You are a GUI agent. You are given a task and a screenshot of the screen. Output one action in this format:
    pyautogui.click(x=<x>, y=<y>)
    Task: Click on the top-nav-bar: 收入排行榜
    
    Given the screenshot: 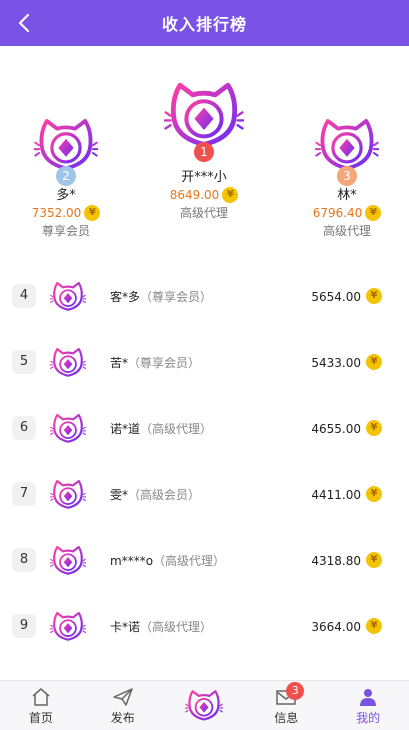 What is the action you would take?
    pyautogui.click(x=204, y=23)
    